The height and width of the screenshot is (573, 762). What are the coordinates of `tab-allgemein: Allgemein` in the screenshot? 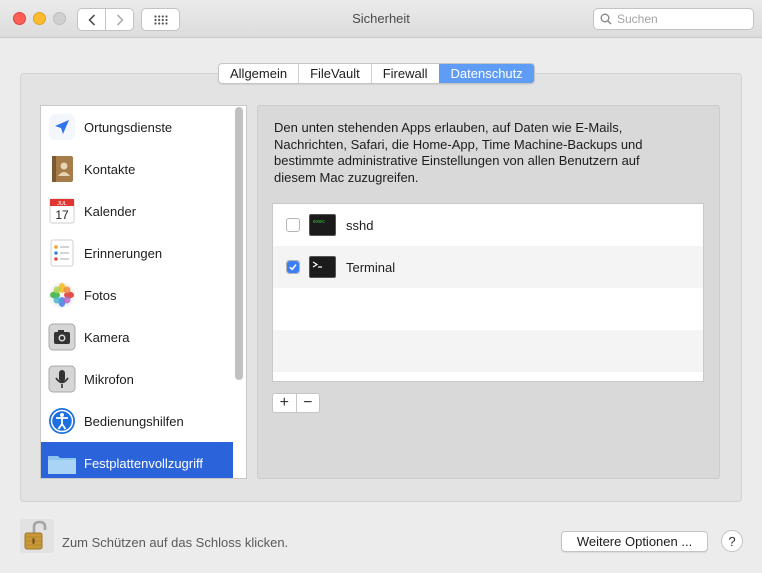 It's located at (258, 73).